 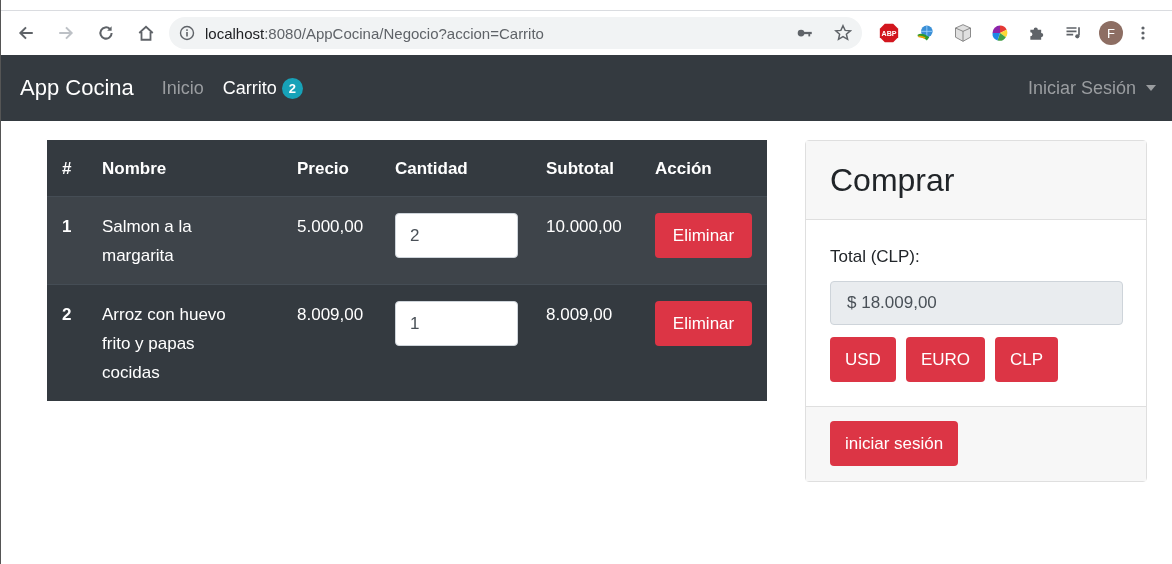 I want to click on column-header: #, so click(x=74, y=168).